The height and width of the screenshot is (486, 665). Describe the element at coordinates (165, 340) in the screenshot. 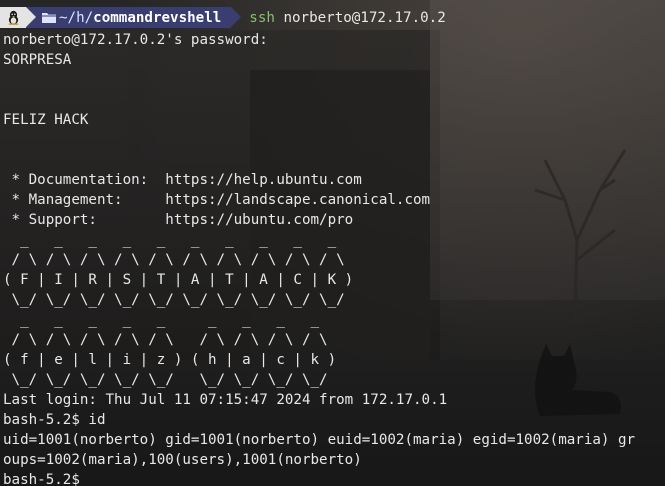

I see `output-line: / \ / \ / \ / \ / \ / \ / \ / \ / \` at that location.